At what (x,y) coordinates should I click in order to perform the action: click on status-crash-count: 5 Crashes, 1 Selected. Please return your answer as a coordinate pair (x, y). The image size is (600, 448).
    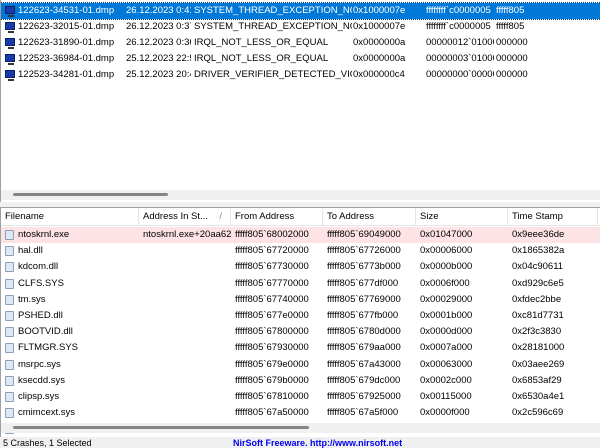
    Looking at the image, I should click on (47, 443).